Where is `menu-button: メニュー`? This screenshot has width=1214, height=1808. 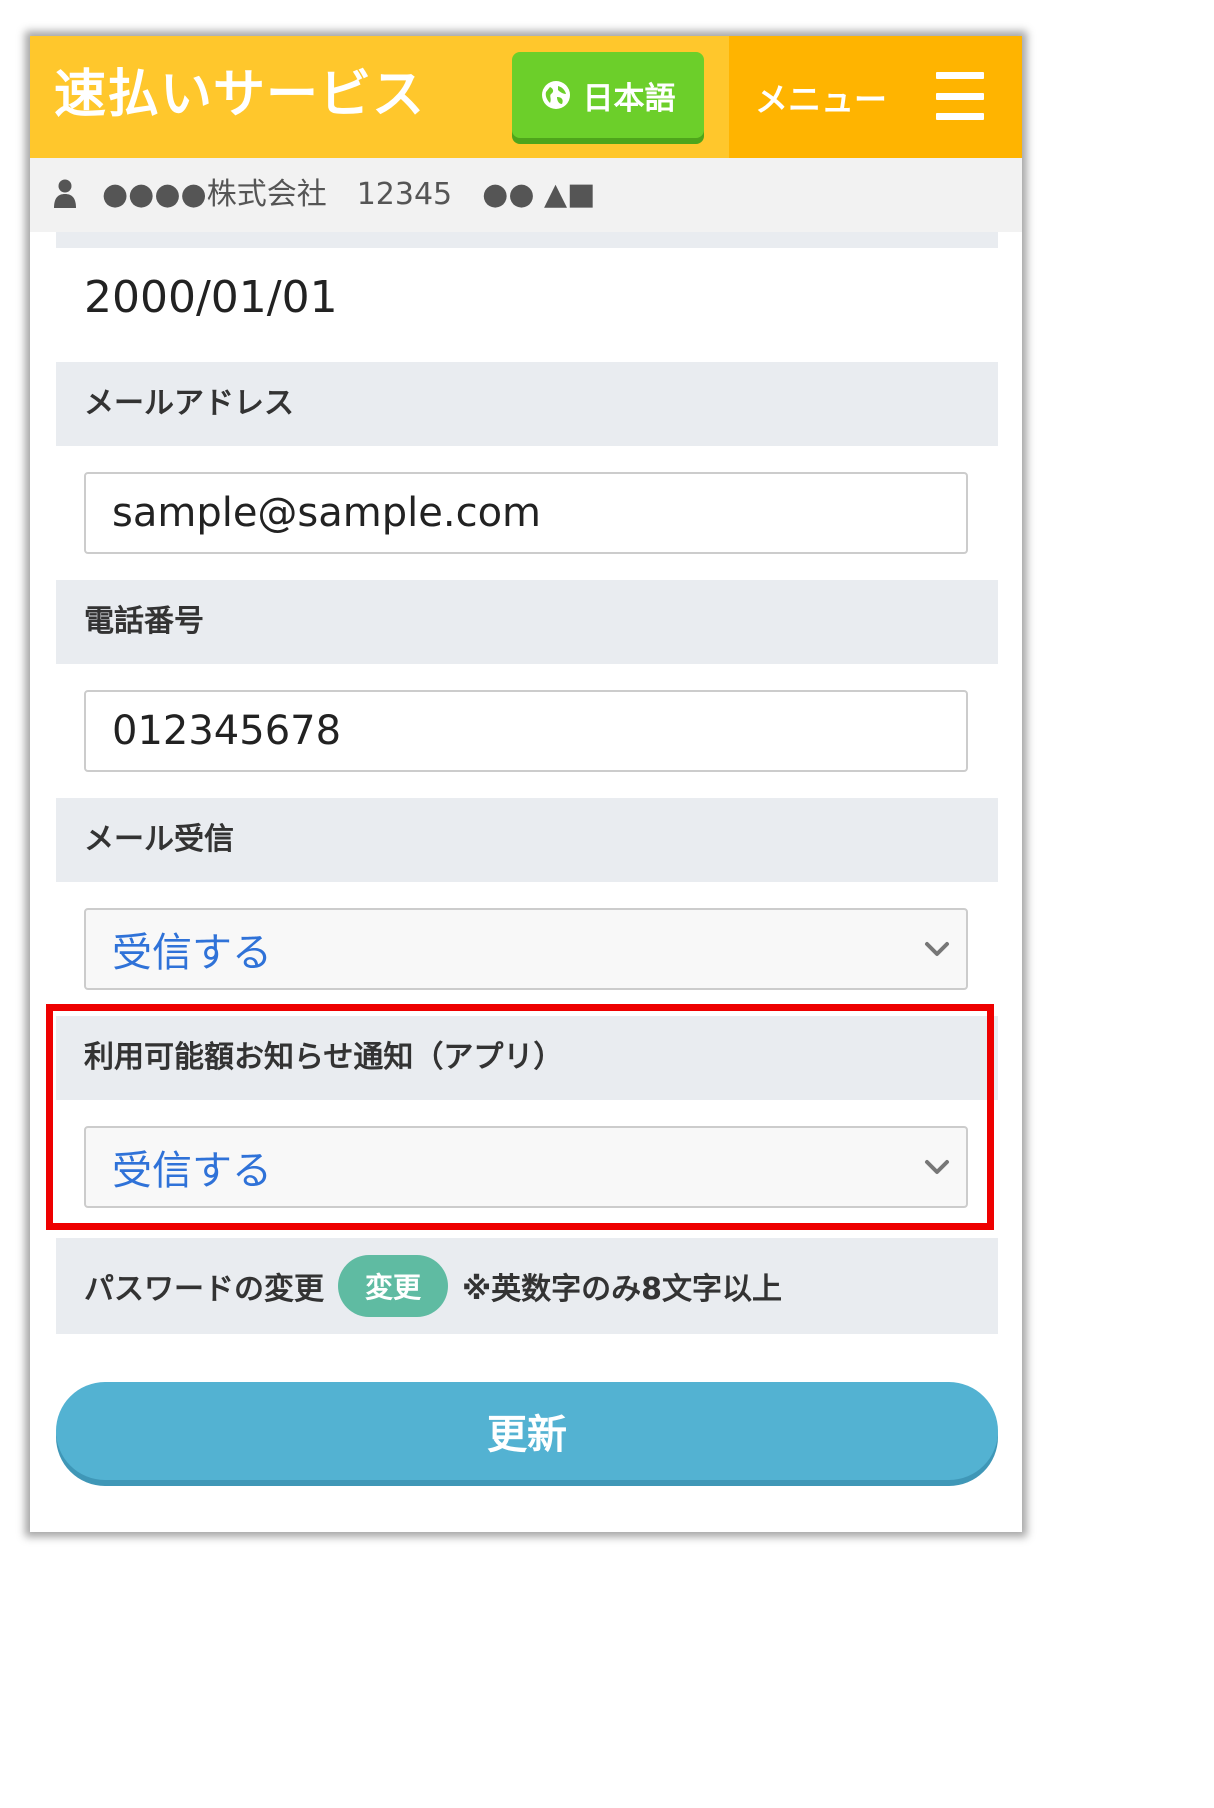 menu-button: メニュー is located at coordinates (875, 97).